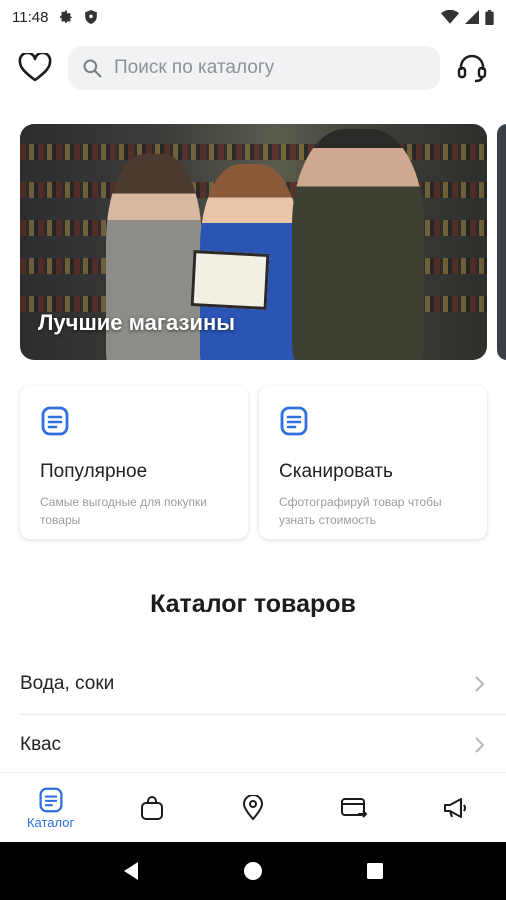 Image resolution: width=506 pixels, height=900 pixels. I want to click on card-description: Самые выгодные для покупки товары, so click(123, 511).